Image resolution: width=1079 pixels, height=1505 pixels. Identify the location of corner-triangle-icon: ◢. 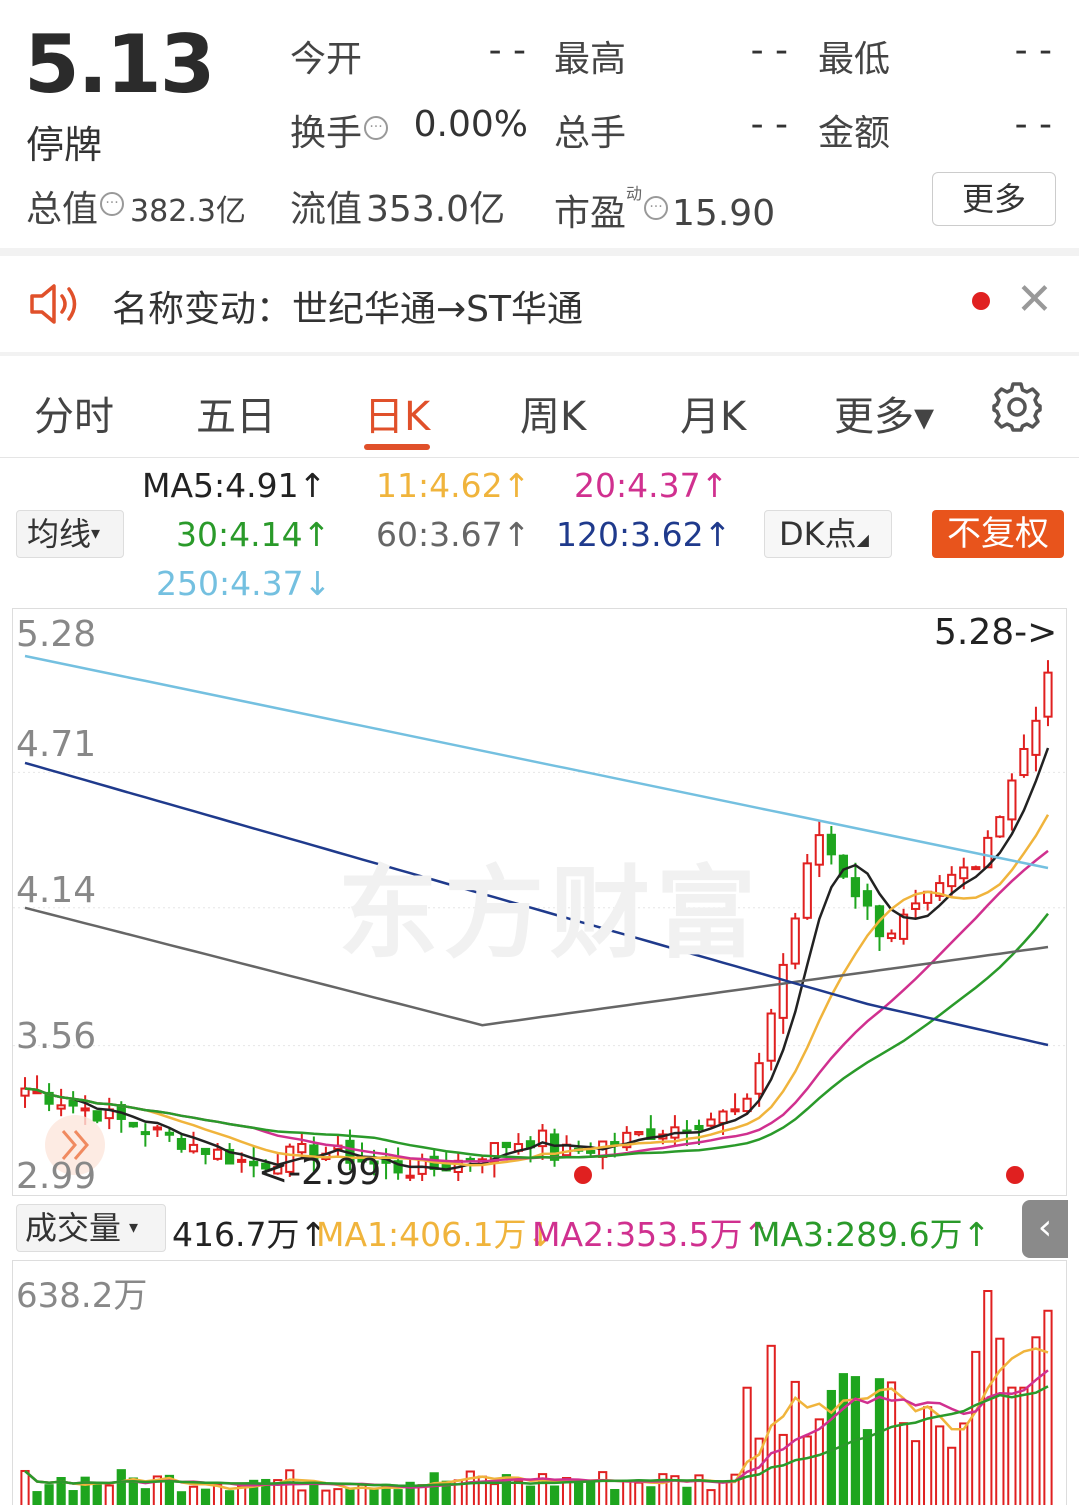
(862, 539).